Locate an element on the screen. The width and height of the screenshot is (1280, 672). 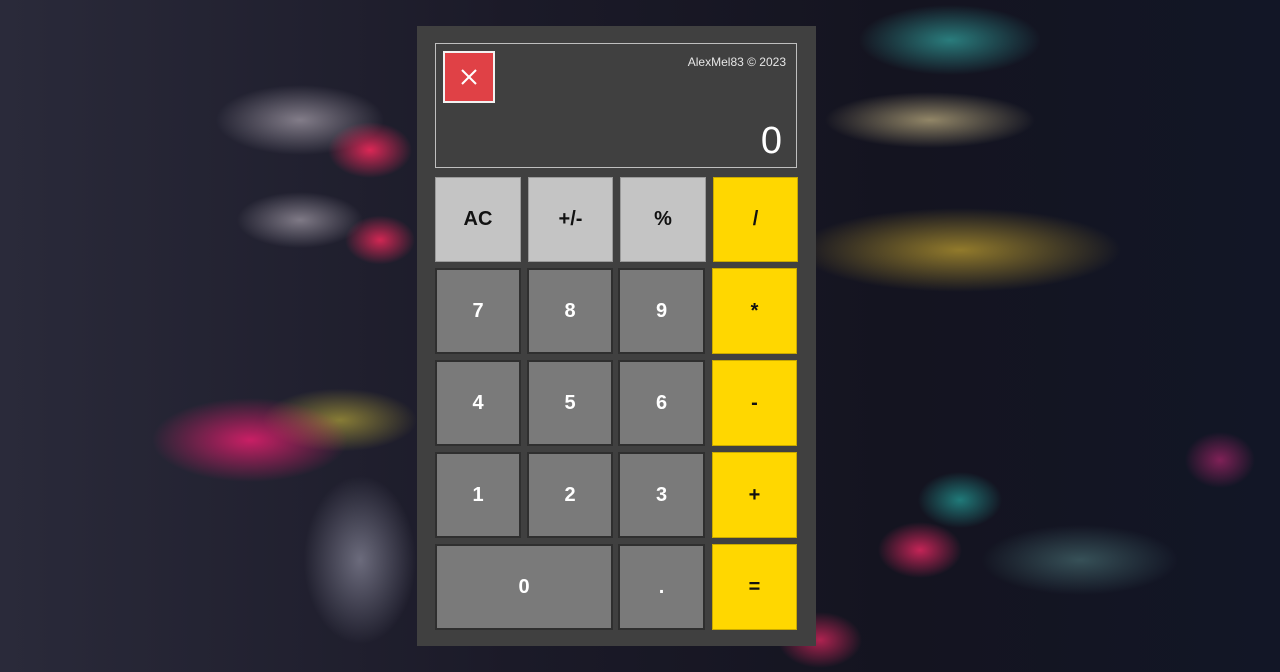
digit-5-label: 5 is located at coordinates (570, 402).